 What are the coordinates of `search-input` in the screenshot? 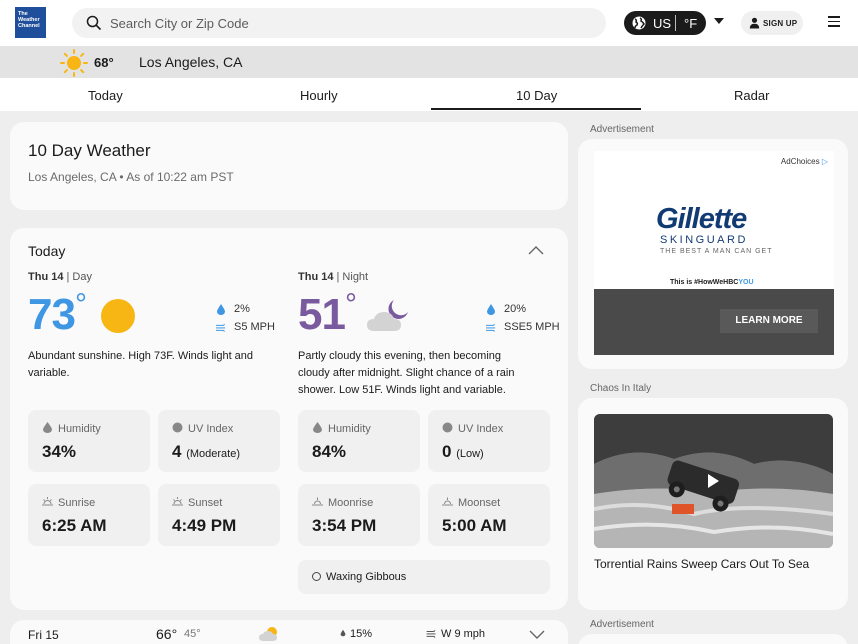 It's located at (350, 23).